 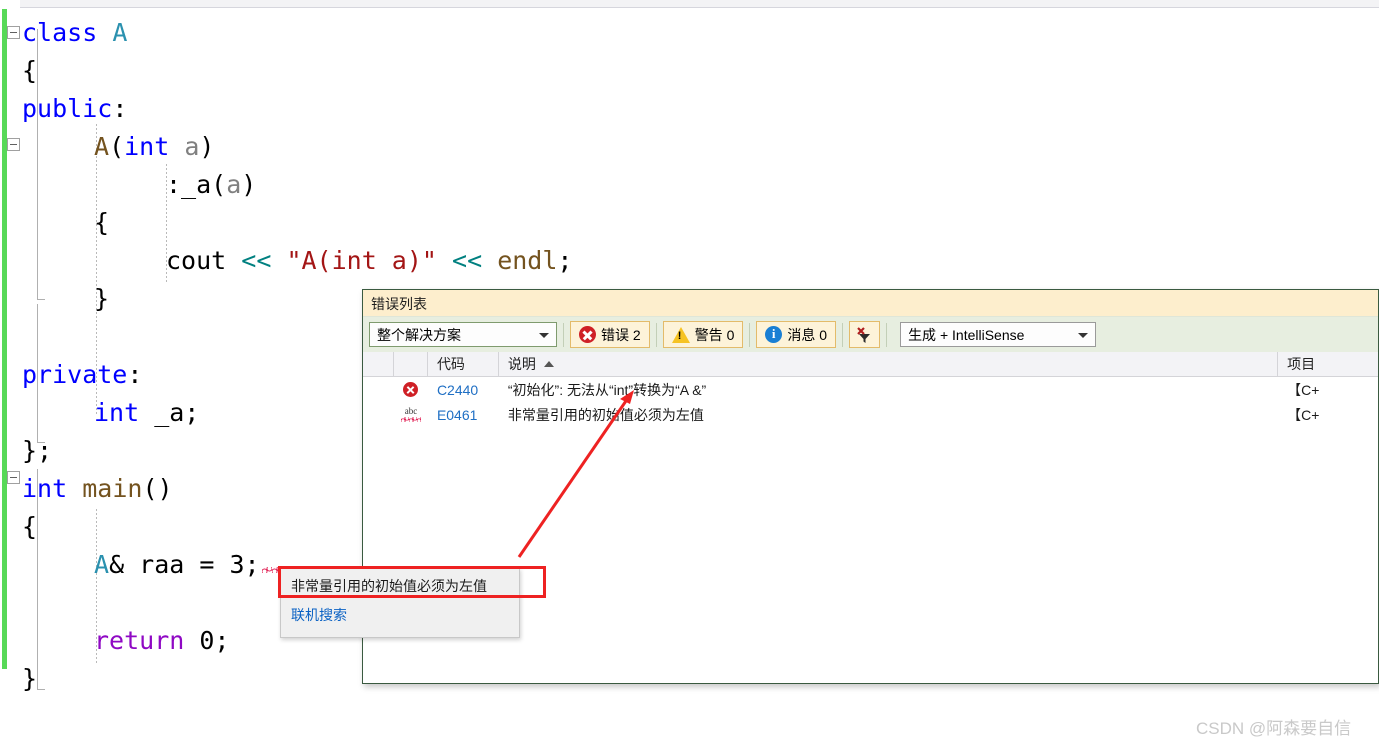 I want to click on build-scope-value: 生成 + IntelliSense, so click(x=966, y=334).